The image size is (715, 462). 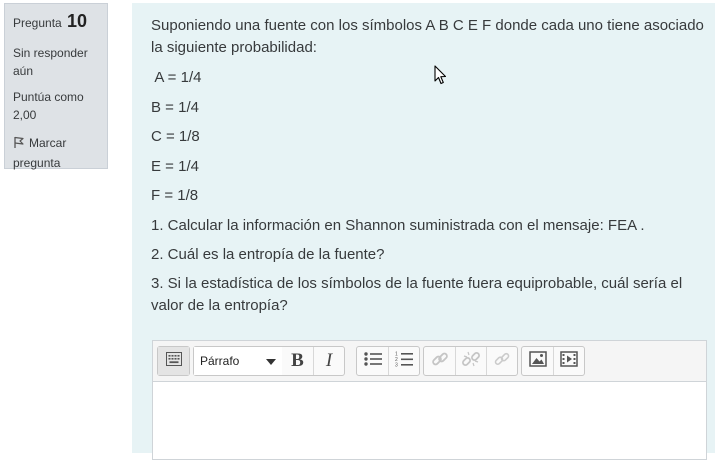 What do you see at coordinates (176, 77) in the screenshot?
I see `probability-a: A = 1/4` at bounding box center [176, 77].